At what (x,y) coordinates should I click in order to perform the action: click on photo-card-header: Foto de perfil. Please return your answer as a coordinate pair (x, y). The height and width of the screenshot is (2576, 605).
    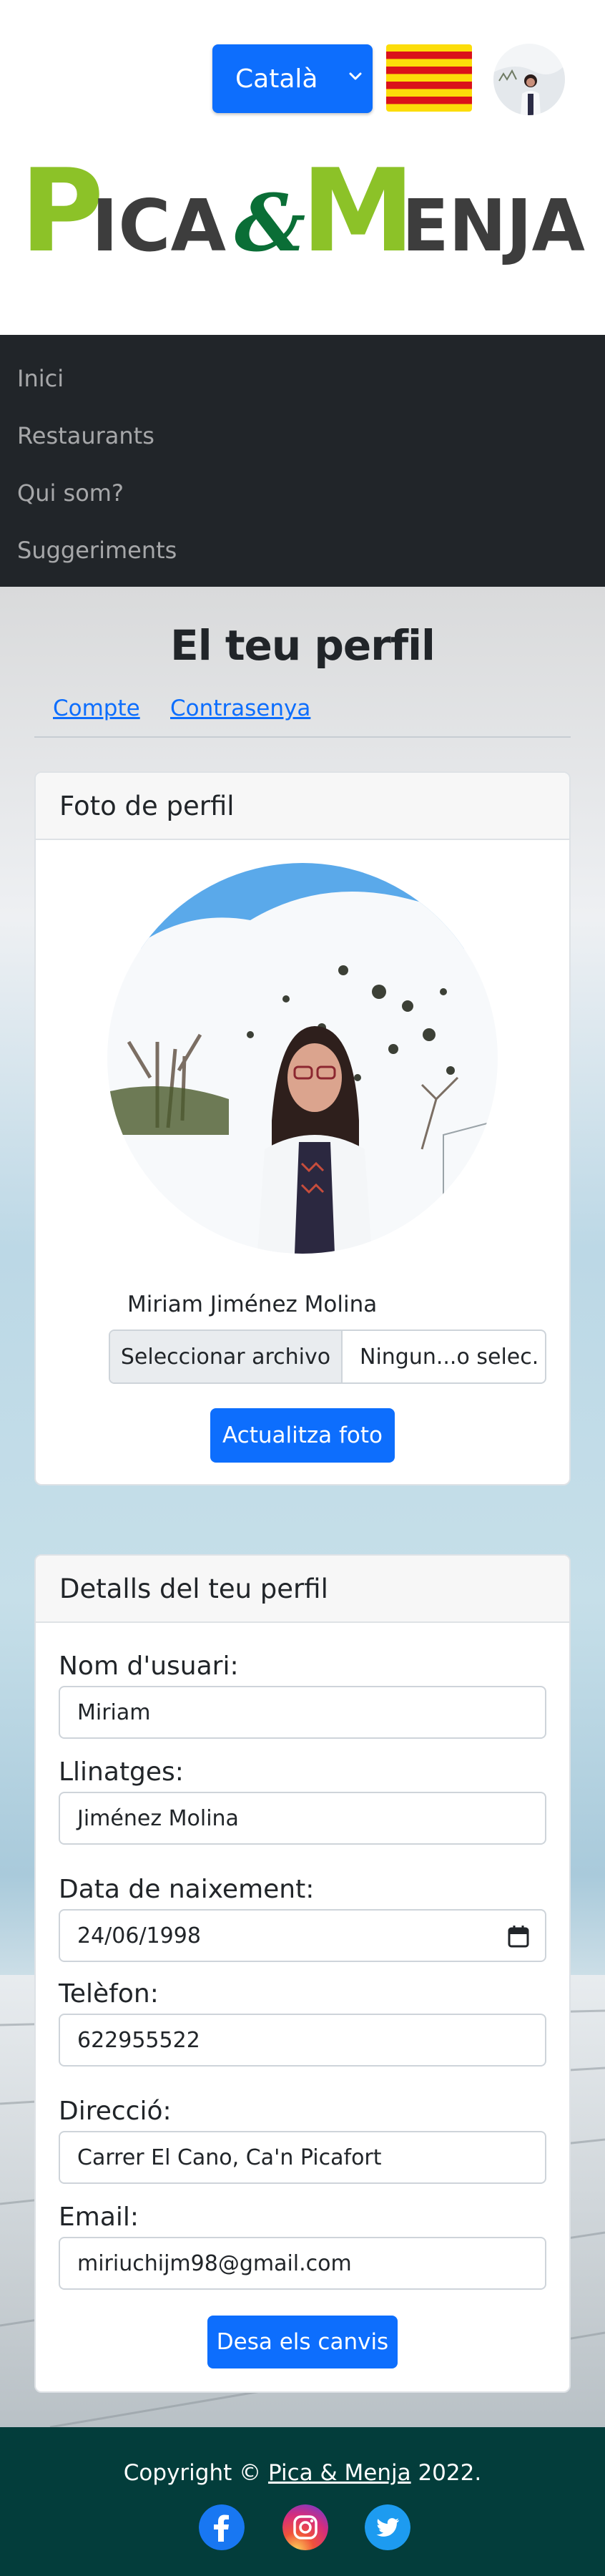
    Looking at the image, I should click on (302, 806).